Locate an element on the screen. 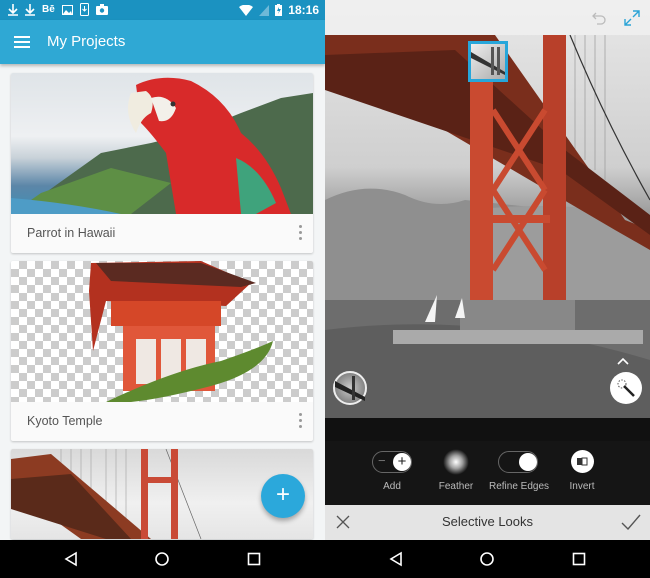 The image size is (650, 578). editor-top-bar is located at coordinates (487, 17).